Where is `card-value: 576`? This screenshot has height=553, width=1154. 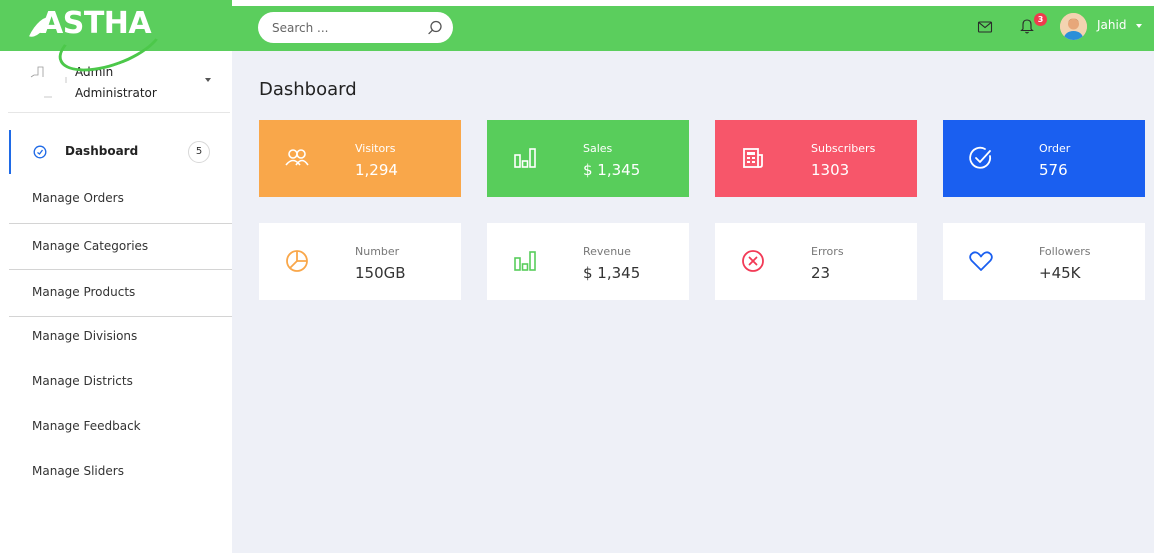 card-value: 576 is located at coordinates (1053, 170).